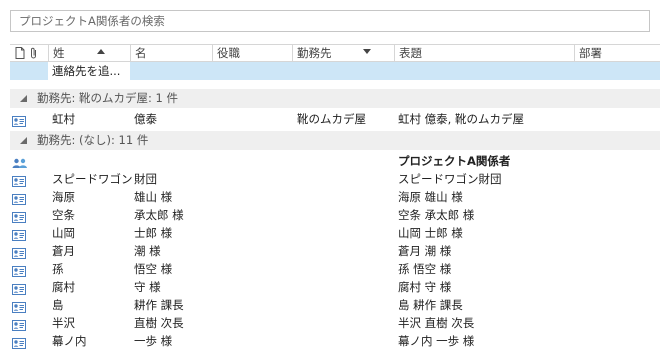  I want to click on contact-row: プロジェクトA関係者, so click(335, 161).